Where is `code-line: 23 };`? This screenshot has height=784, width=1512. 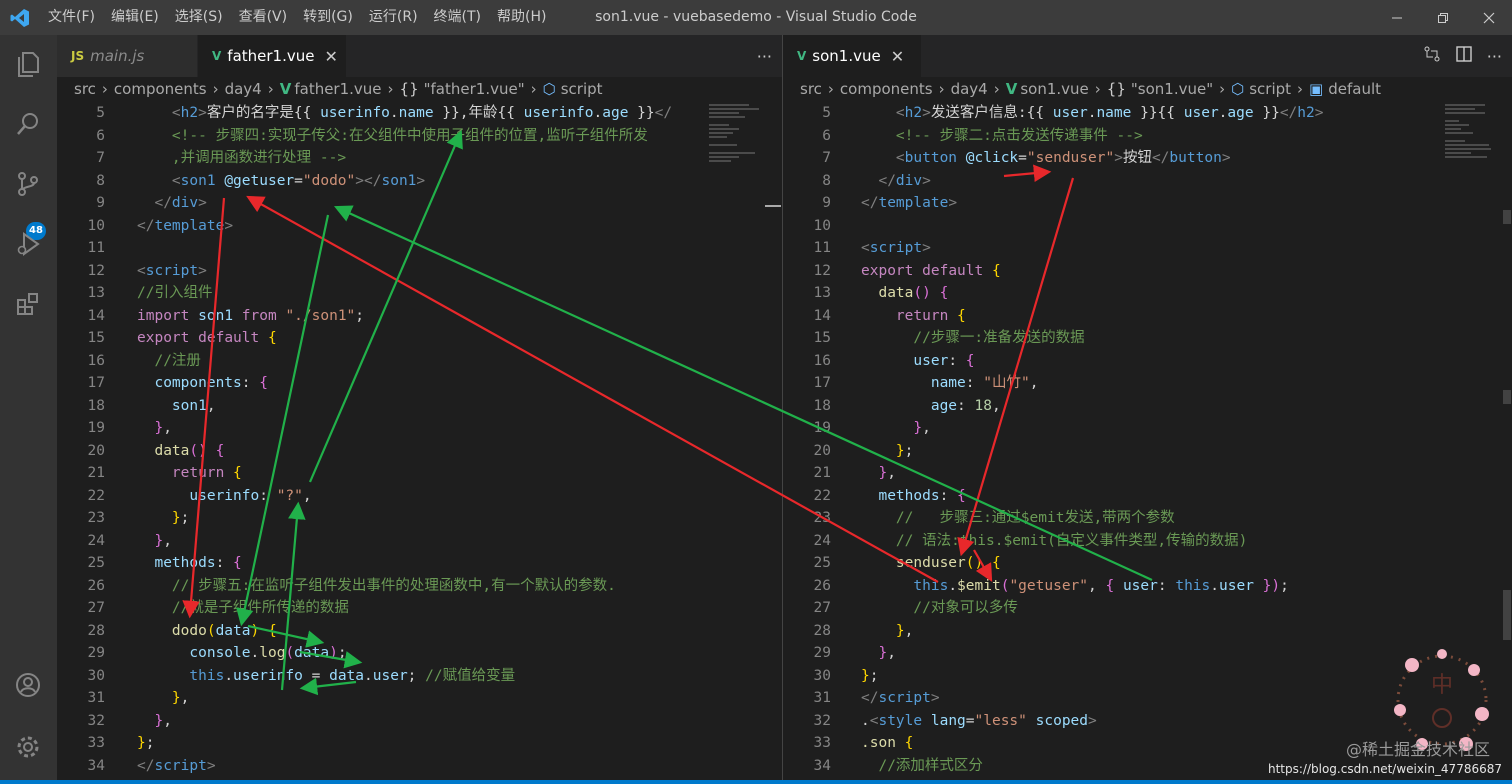 code-line: 23 }; is located at coordinates (419, 518).